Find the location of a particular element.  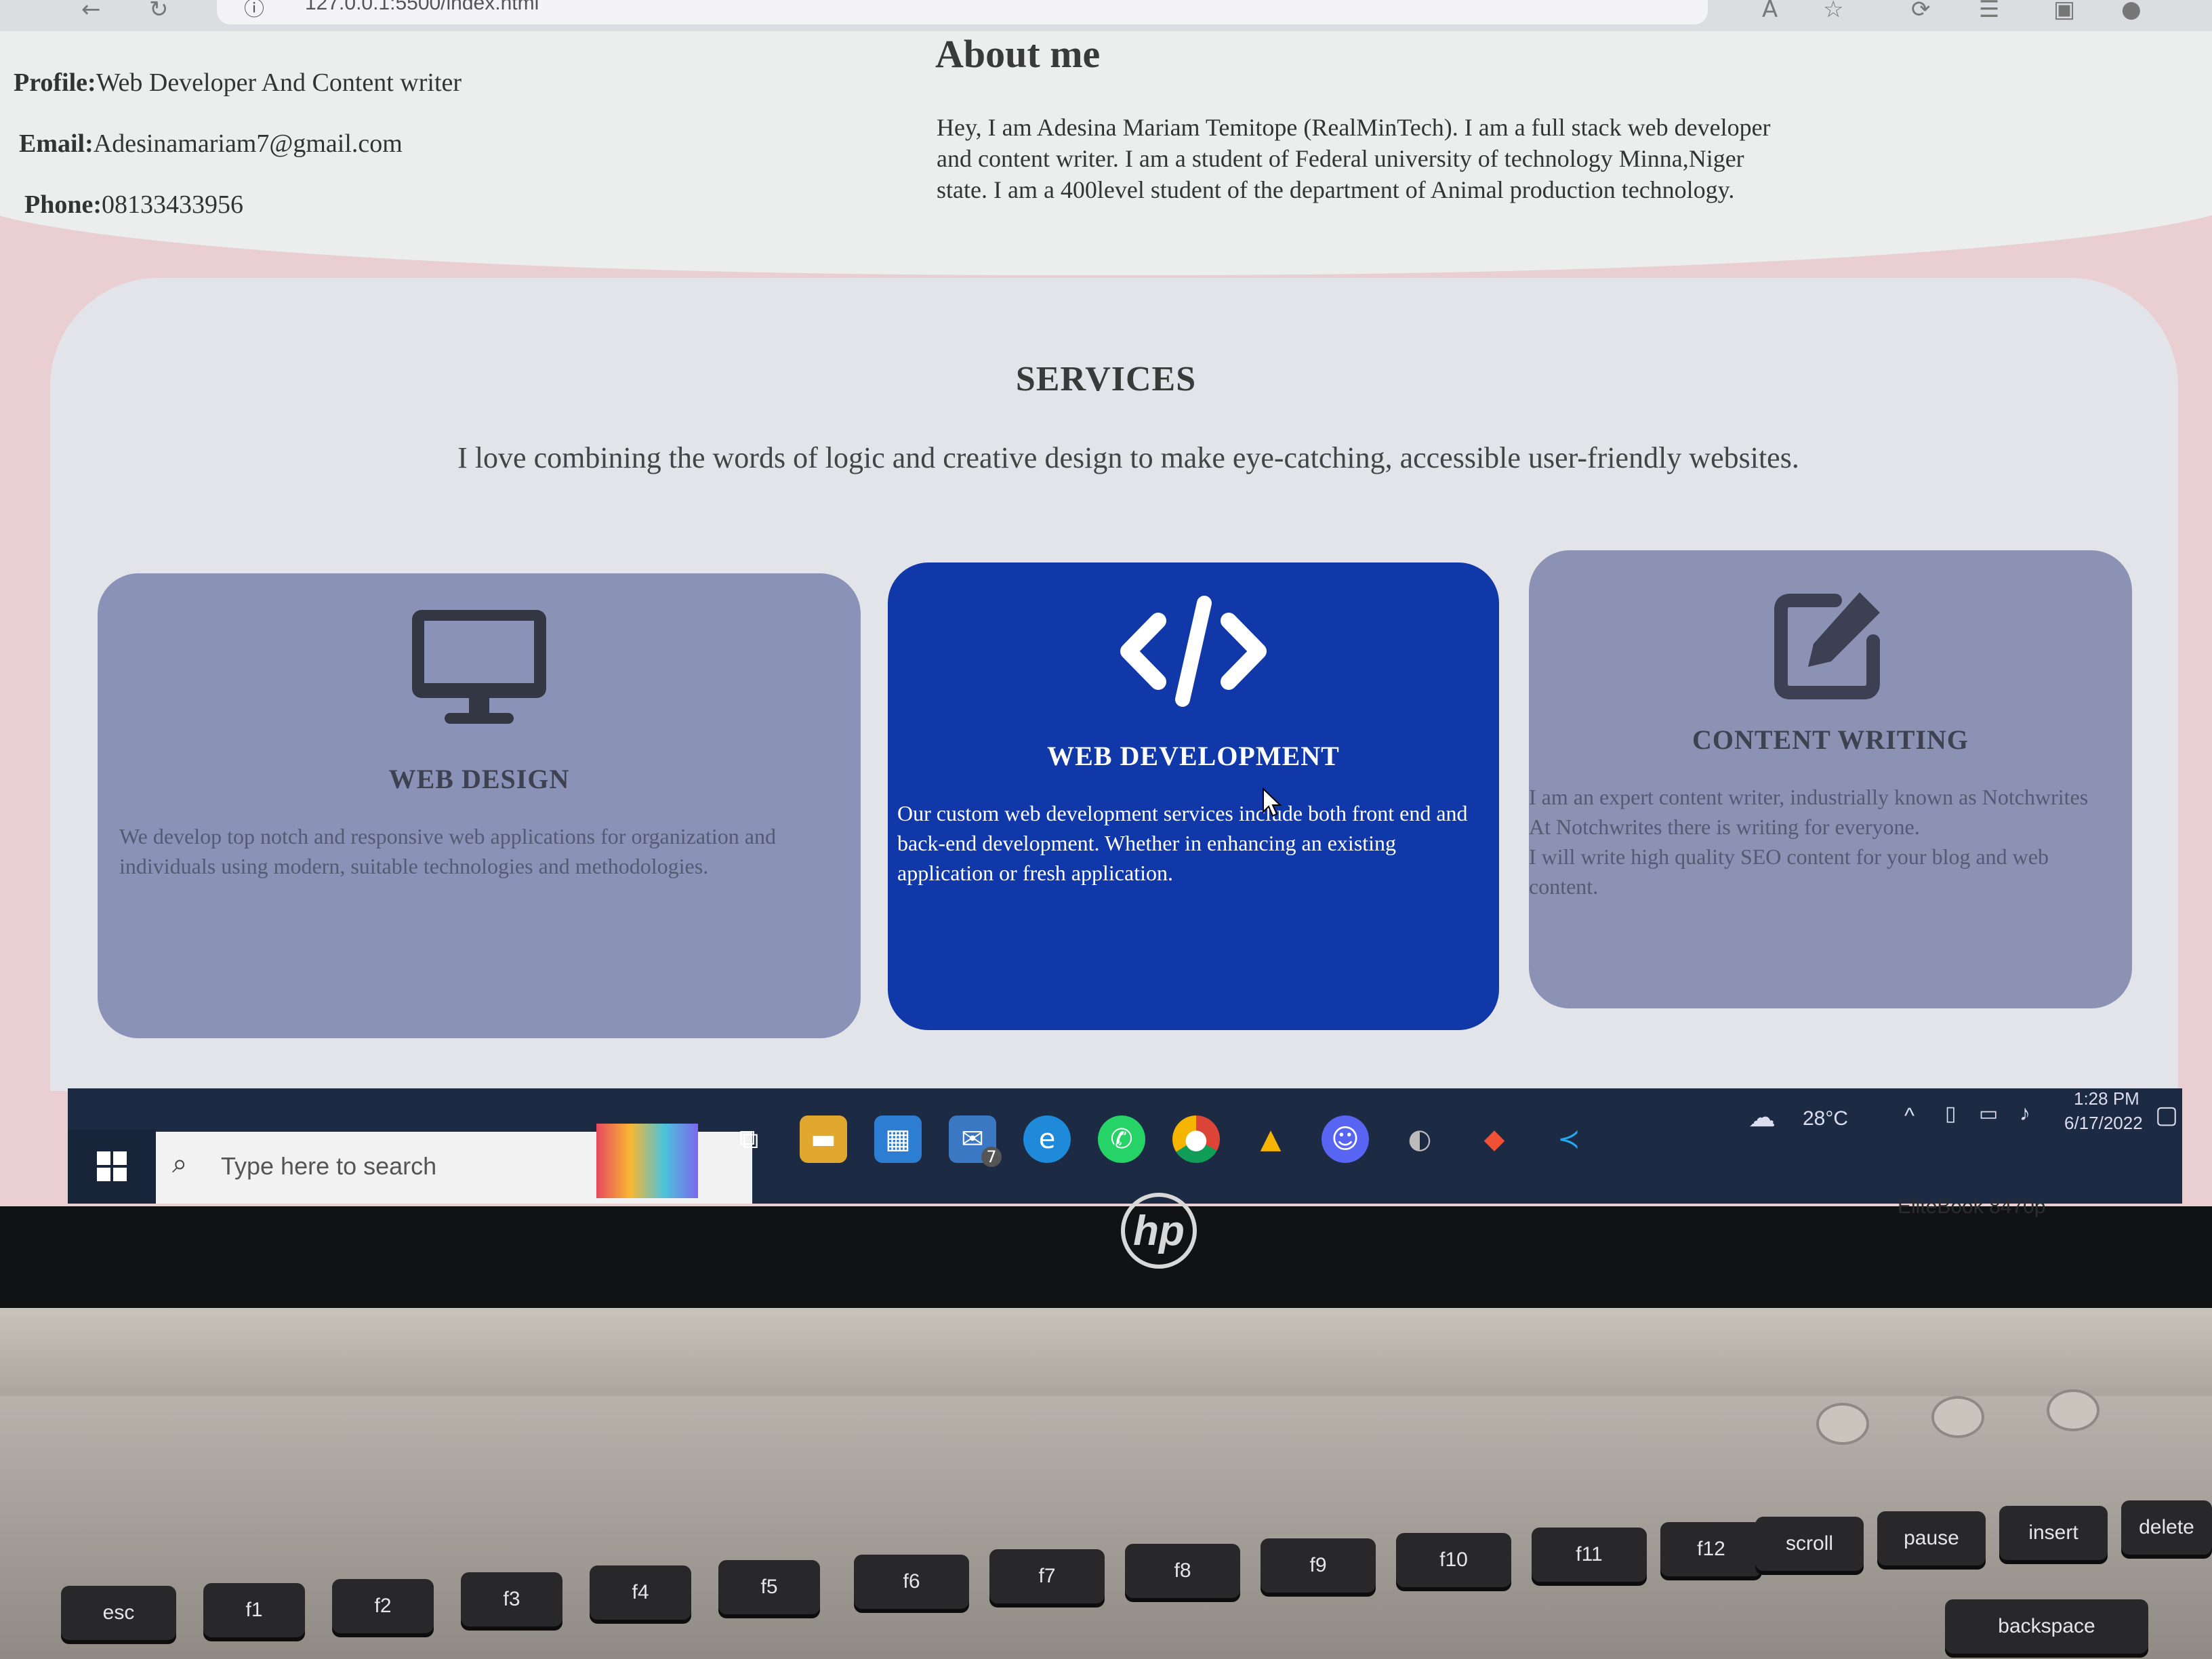

key-delete: delete is located at coordinates (2166, 1528).